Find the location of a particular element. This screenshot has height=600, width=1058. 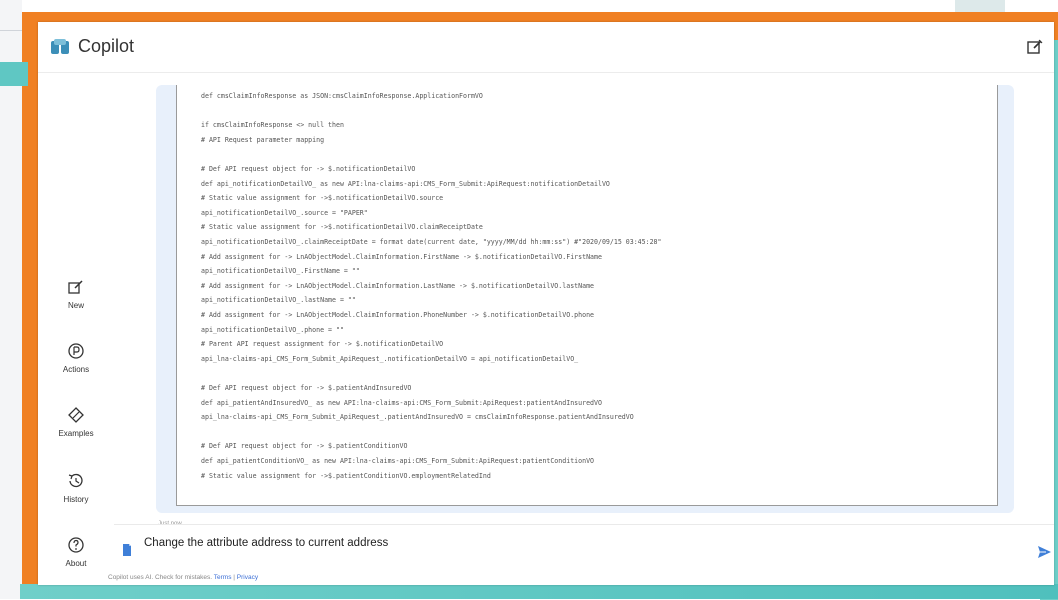

actions-icon is located at coordinates (76, 351).